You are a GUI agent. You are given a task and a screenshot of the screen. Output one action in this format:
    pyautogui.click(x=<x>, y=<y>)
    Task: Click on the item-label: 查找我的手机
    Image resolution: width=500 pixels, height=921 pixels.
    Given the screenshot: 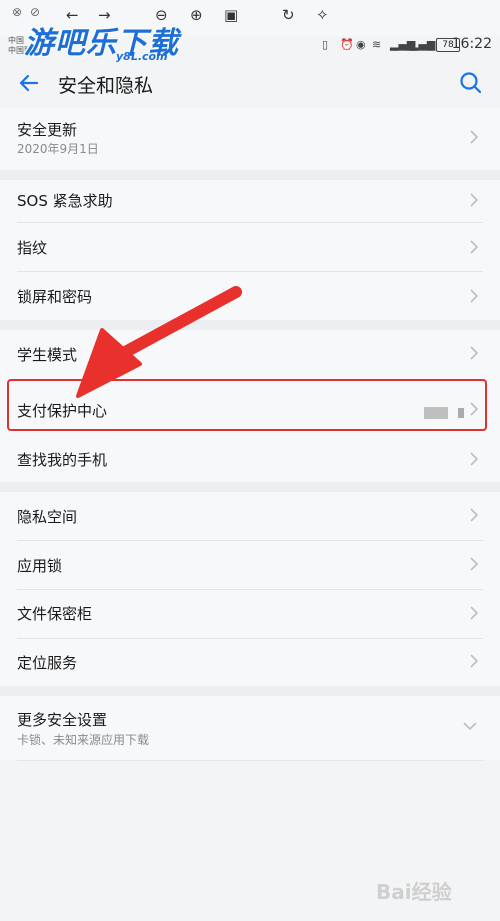 What is the action you would take?
    pyautogui.click(x=62, y=460)
    